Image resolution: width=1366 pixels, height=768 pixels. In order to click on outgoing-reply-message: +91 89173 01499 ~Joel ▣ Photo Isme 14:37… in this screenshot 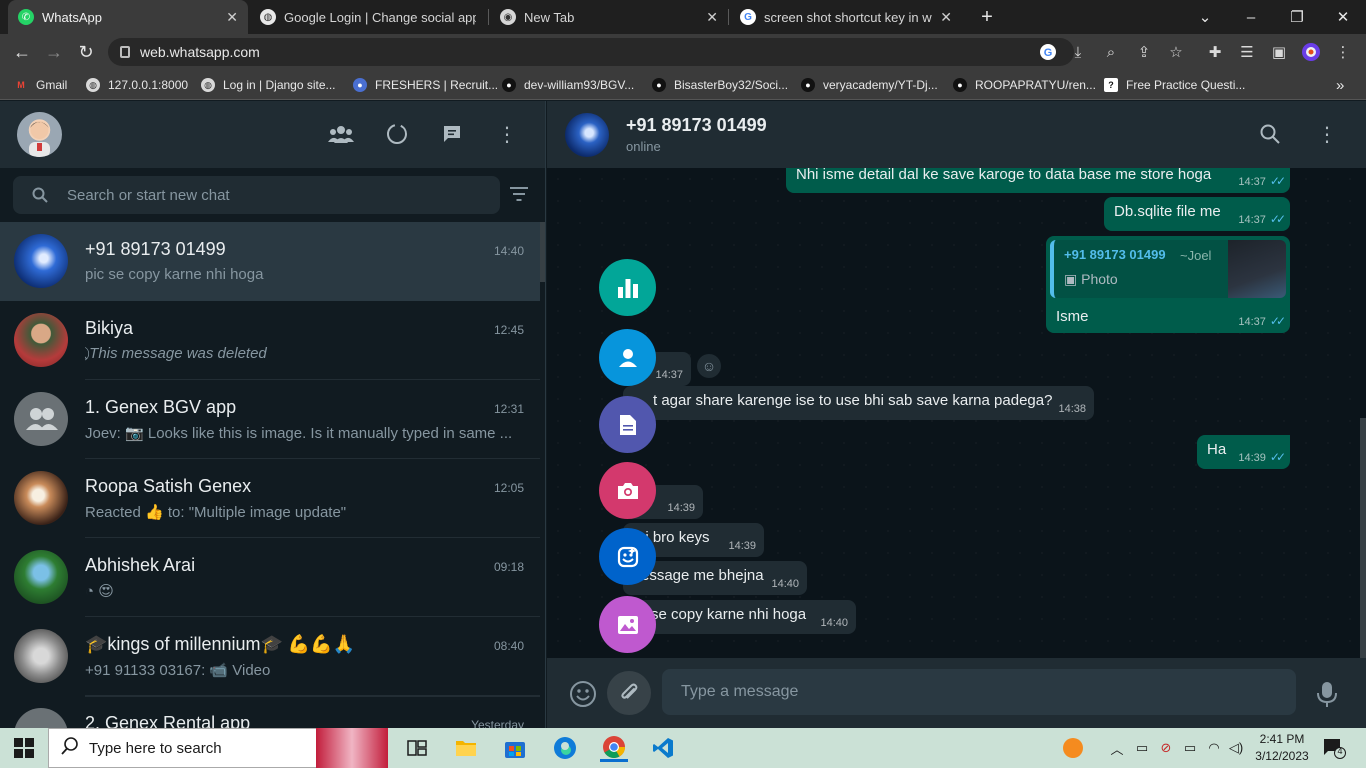, I will do `click(1168, 284)`.